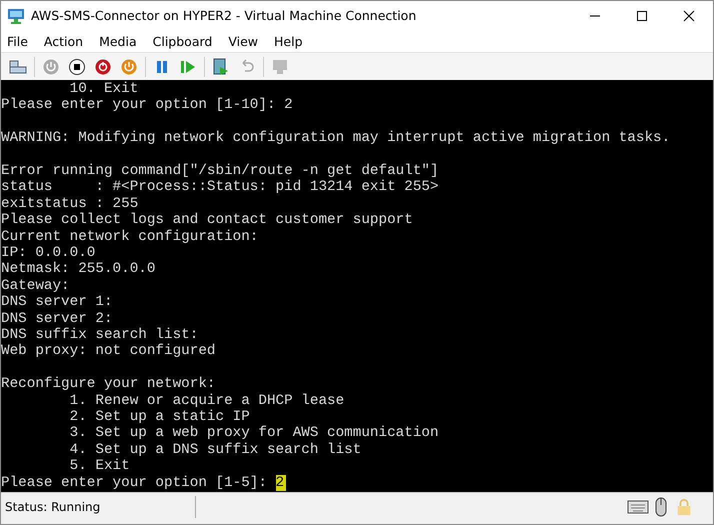 The image size is (714, 525). Describe the element at coordinates (121, 41) in the screenshot. I see `menu-item: Media` at that location.